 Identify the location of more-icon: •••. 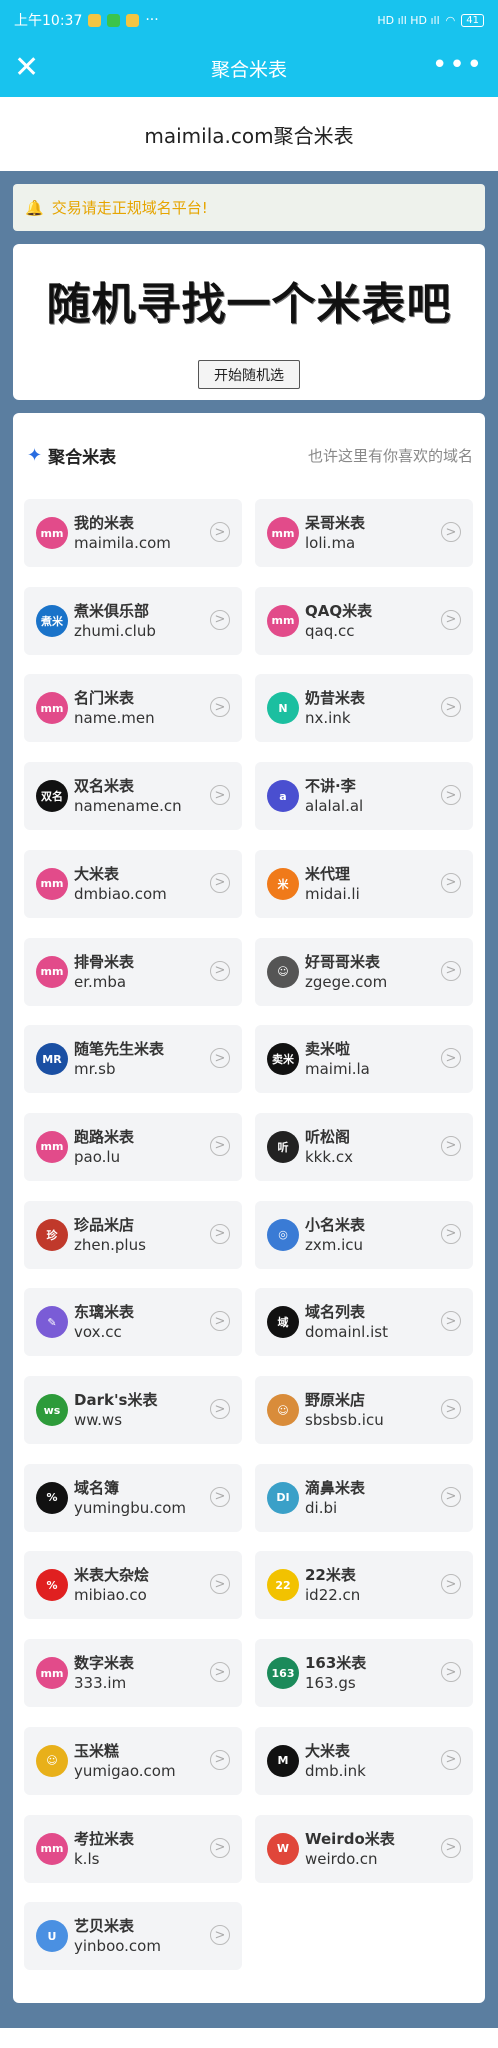
(458, 65).